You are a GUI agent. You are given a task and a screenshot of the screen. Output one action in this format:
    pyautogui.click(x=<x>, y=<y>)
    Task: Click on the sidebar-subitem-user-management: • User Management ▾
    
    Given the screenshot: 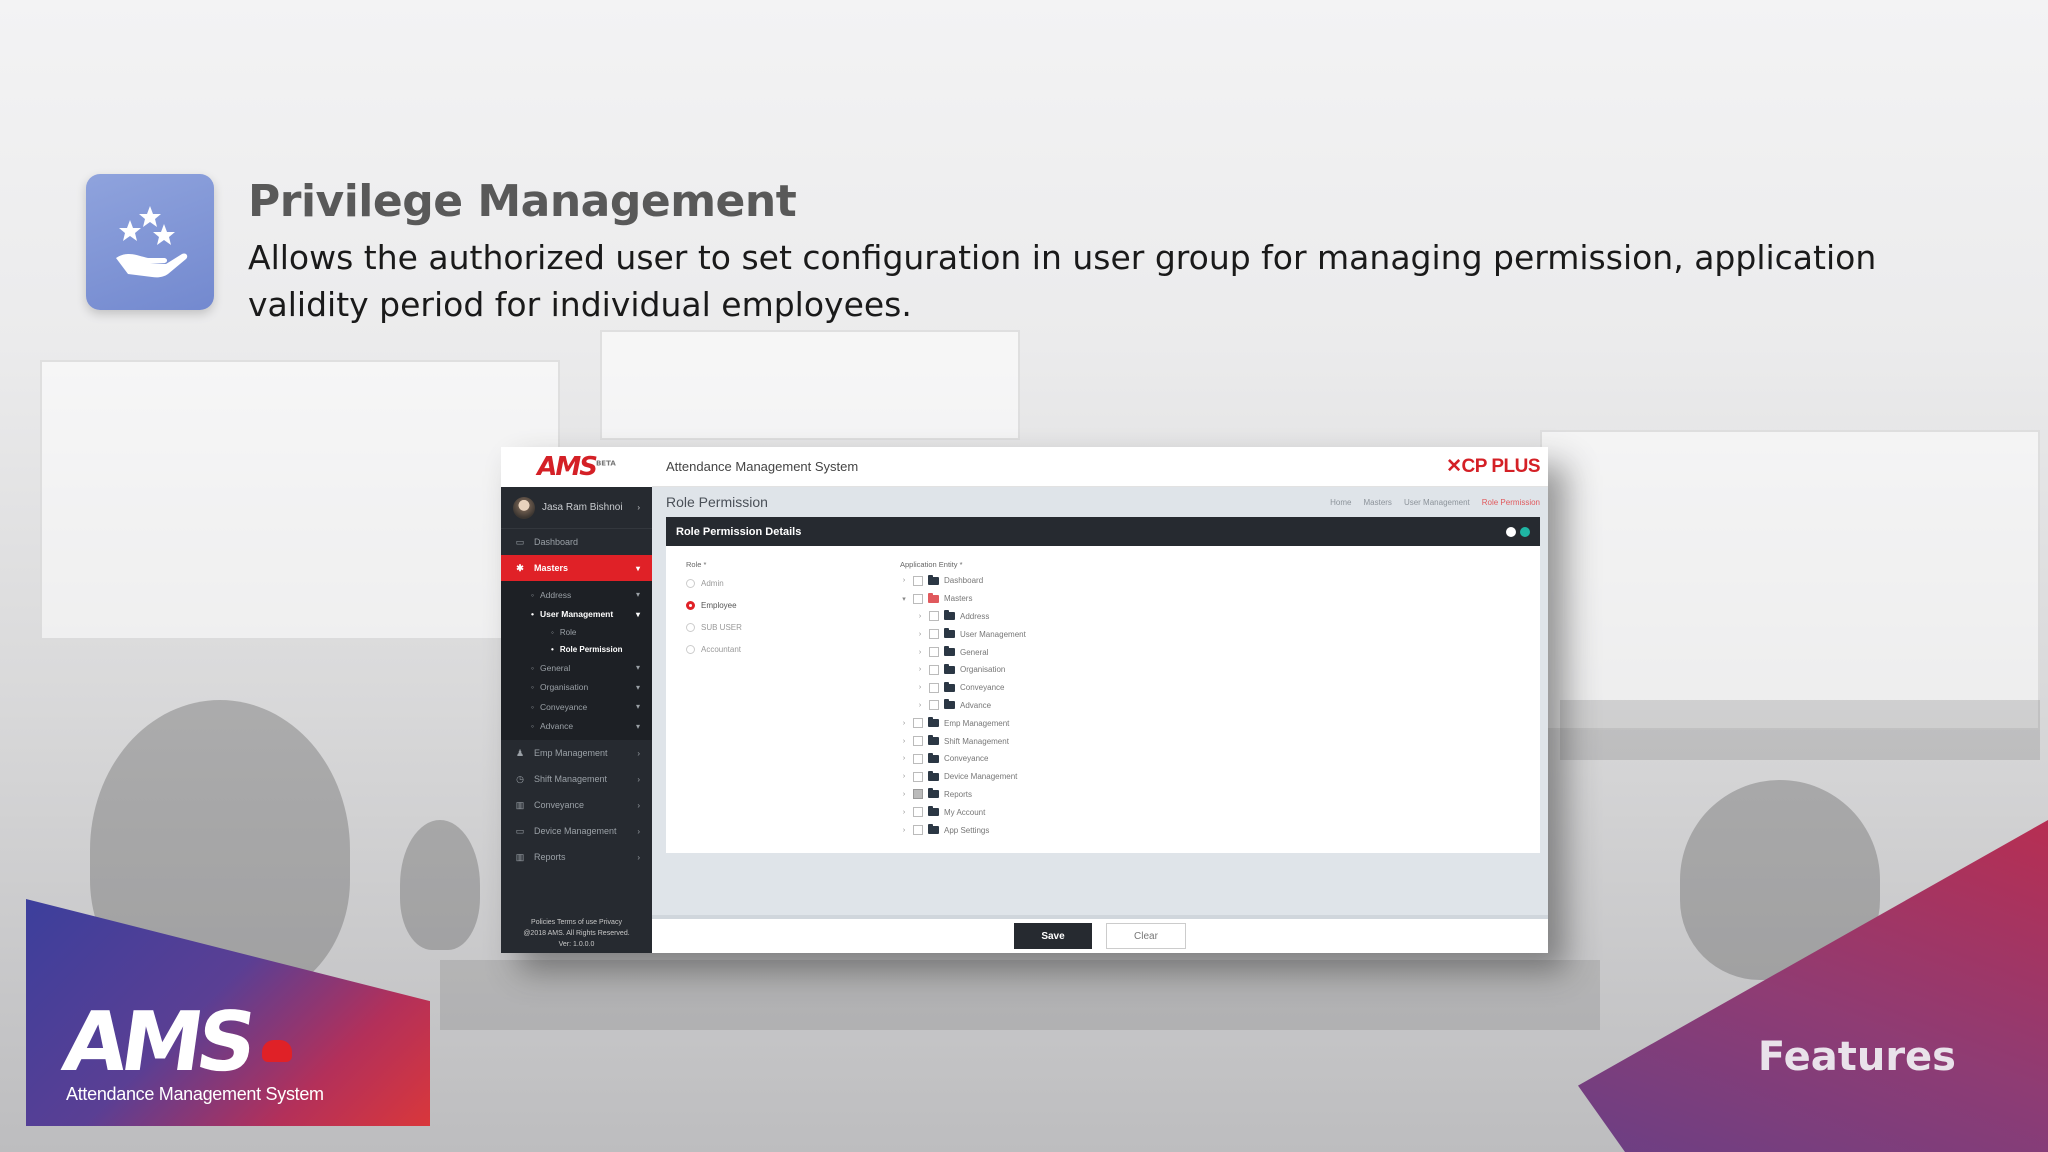 What is the action you would take?
    pyautogui.click(x=576, y=615)
    